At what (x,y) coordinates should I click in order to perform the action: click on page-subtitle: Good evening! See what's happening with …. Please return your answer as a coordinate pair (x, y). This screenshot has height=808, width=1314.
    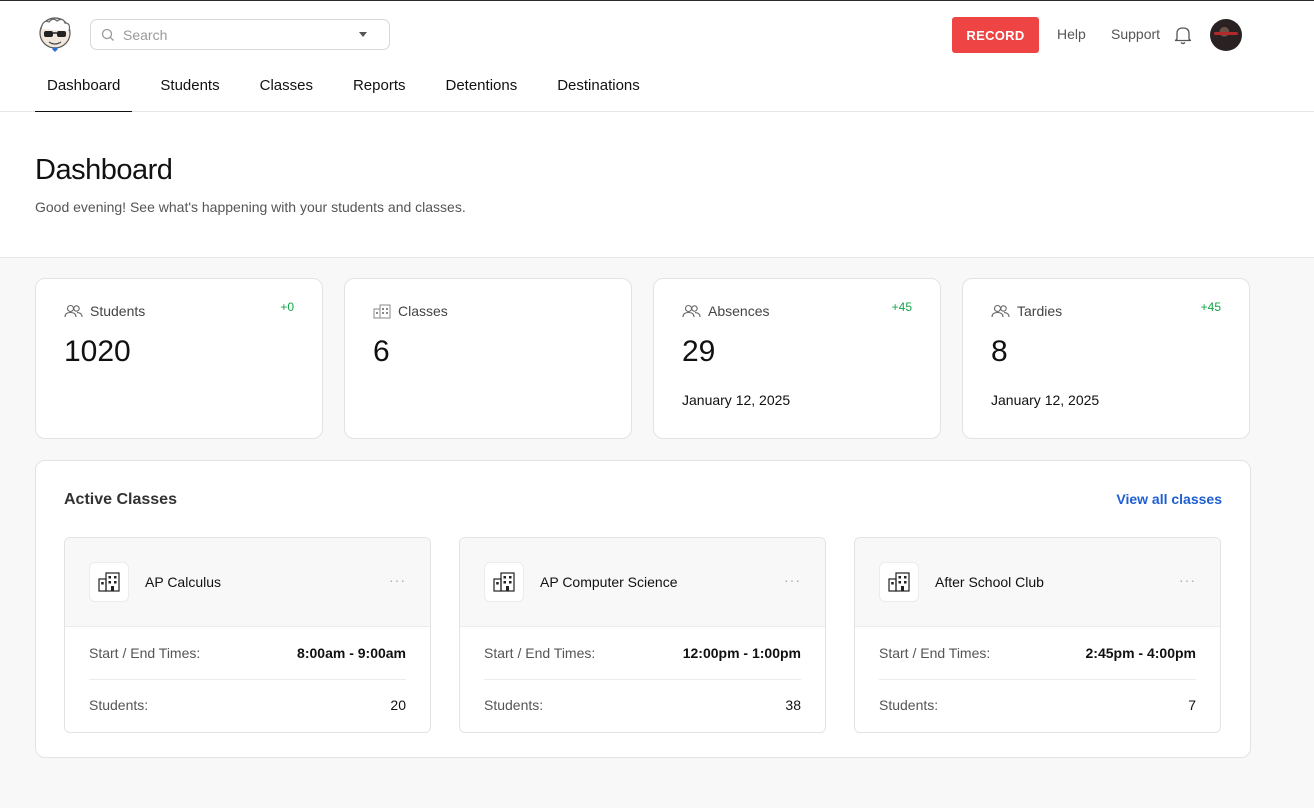
    Looking at the image, I should click on (250, 207).